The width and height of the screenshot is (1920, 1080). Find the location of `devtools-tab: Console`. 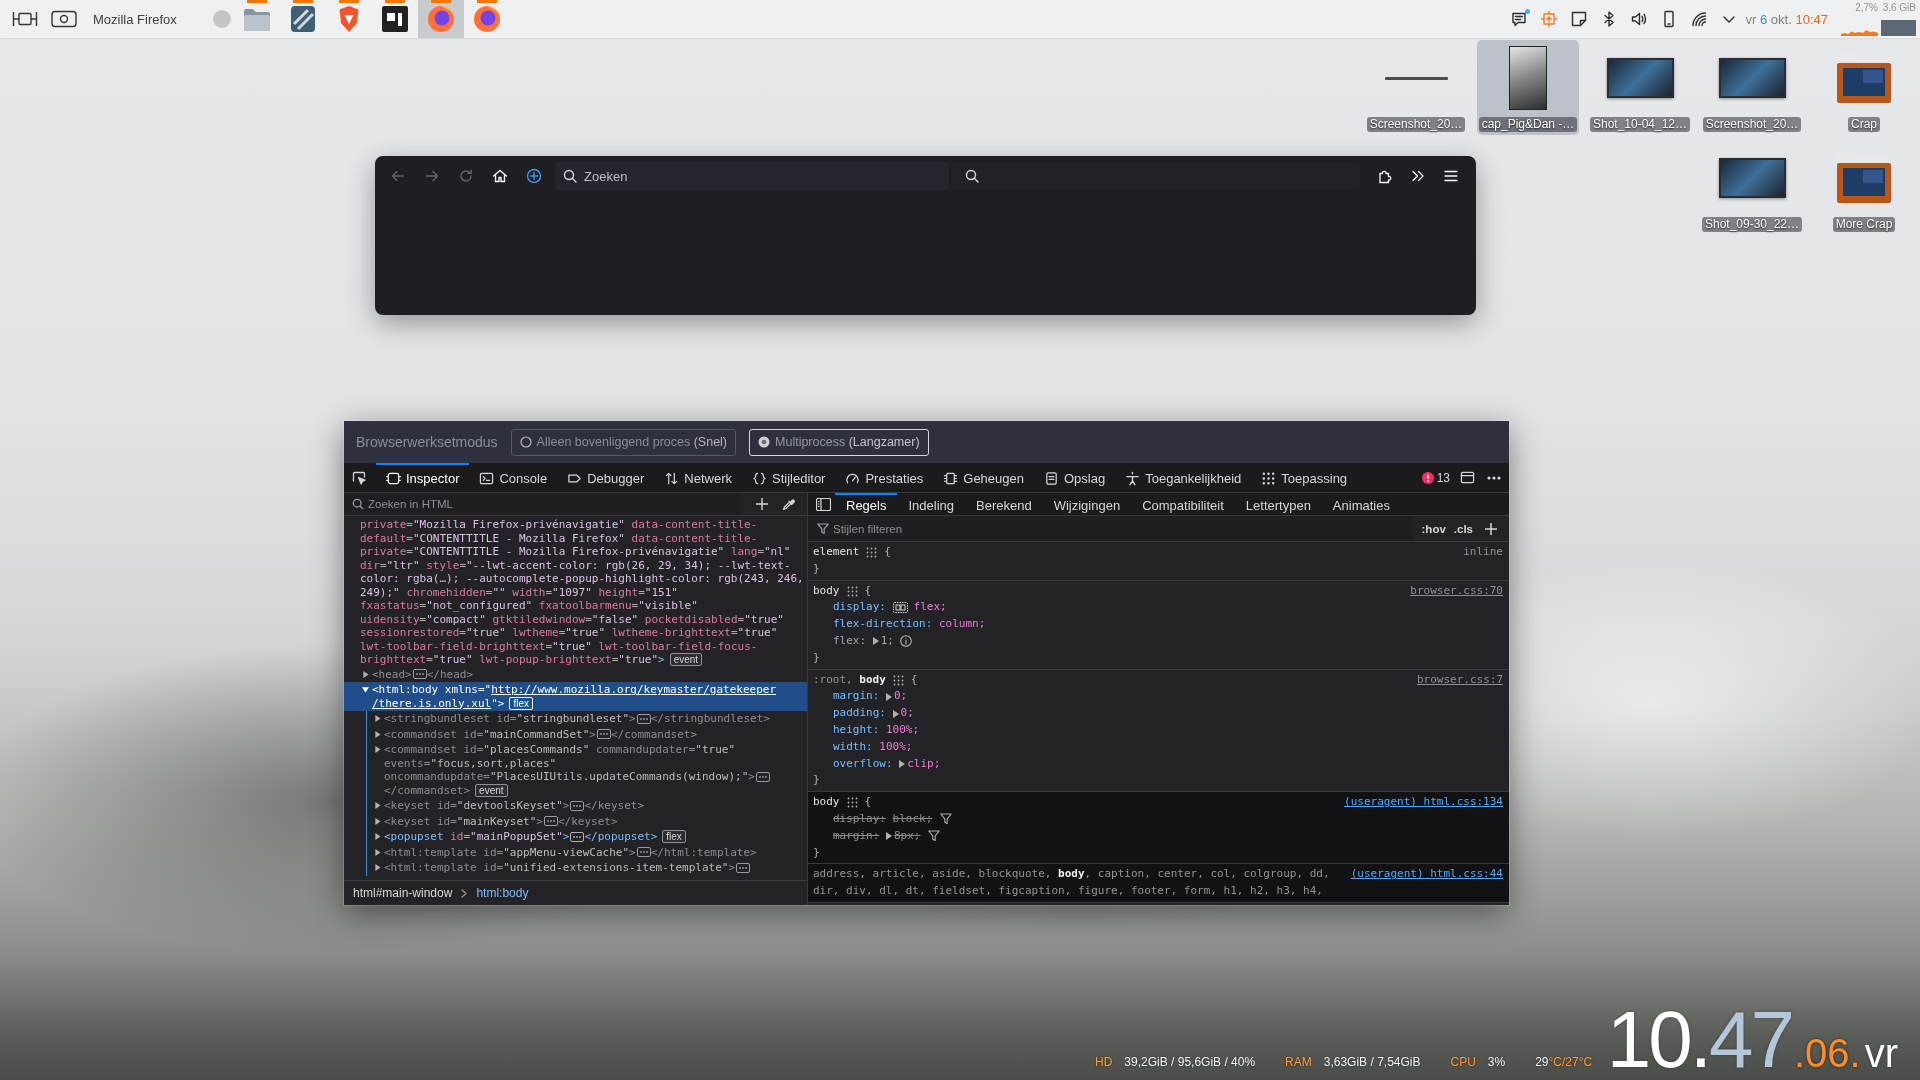

devtools-tab: Console is located at coordinates (513, 477).